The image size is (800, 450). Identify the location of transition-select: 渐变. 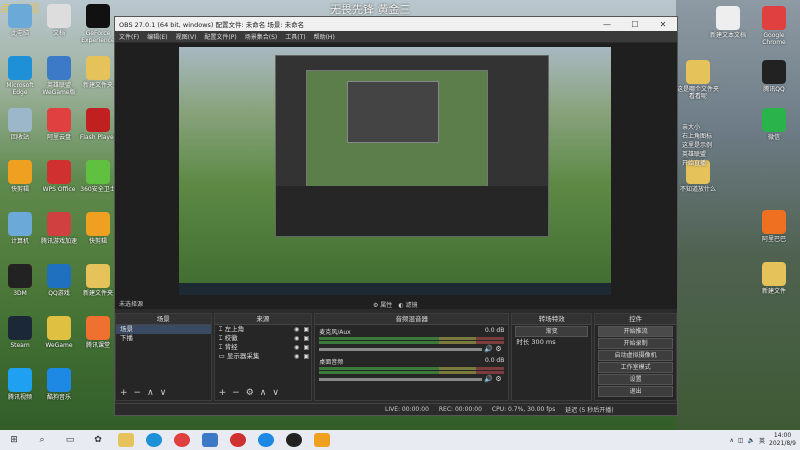
(552, 331).